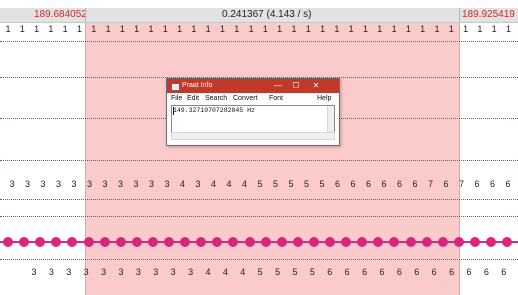 Image resolution: width=518 pixels, height=295 pixels. I want to click on maximize-button: ☐, so click(296, 86).